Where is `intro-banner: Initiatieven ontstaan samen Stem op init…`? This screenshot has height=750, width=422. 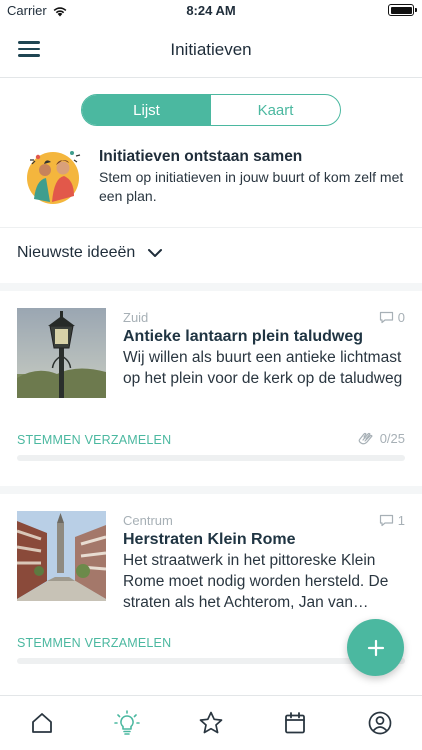
intro-banner: Initiatieven ontstaan samen Stem op init… is located at coordinates (219, 177).